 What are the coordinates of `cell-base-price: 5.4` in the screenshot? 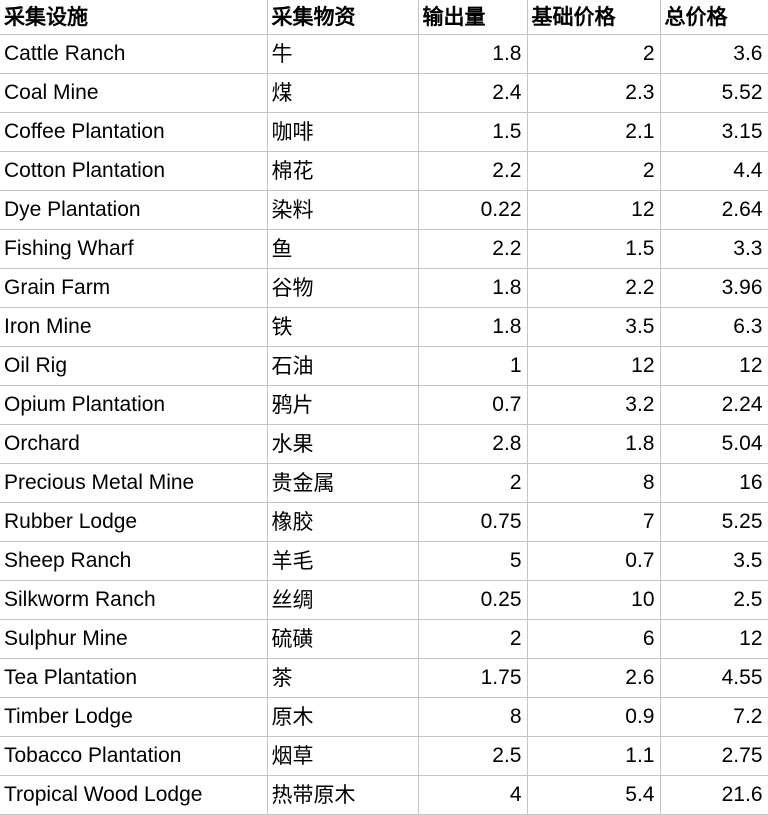 It's located at (594, 795).